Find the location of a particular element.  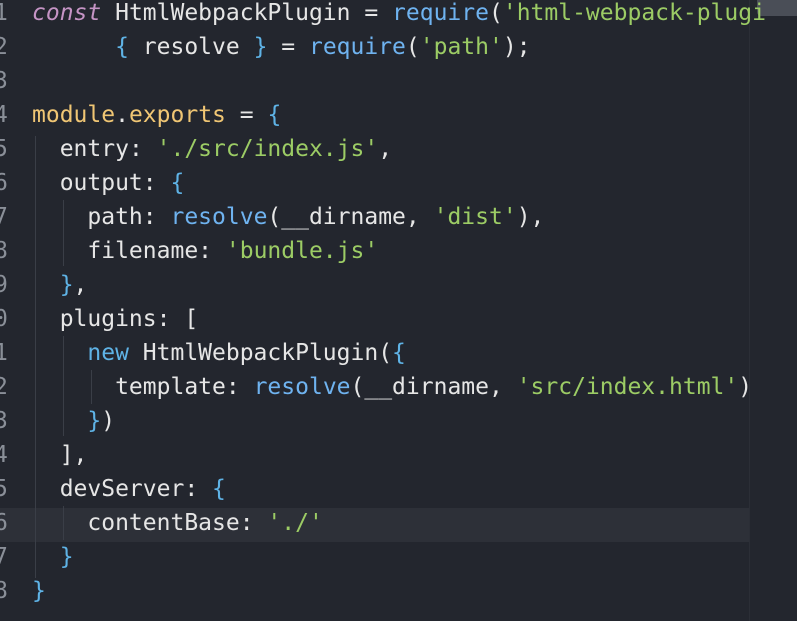

code-text: devServer: { is located at coordinates (129, 489).